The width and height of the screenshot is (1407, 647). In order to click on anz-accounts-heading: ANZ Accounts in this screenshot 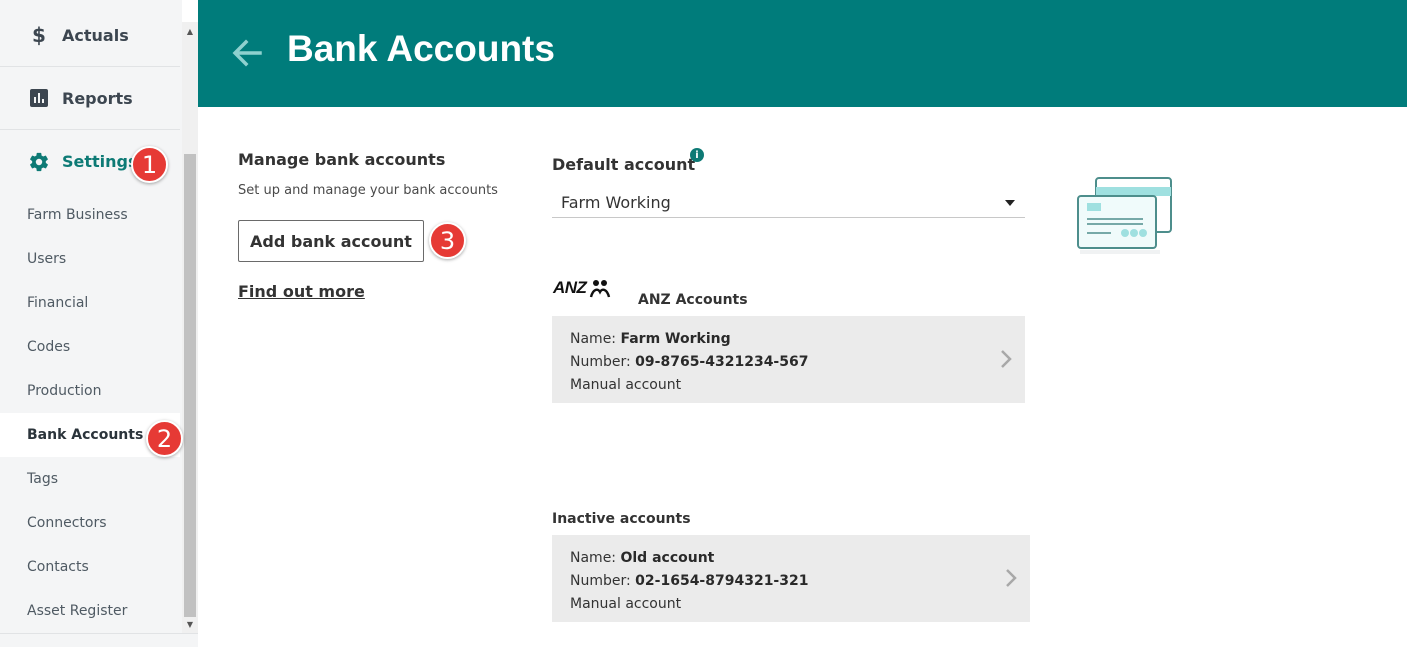, I will do `click(693, 300)`.